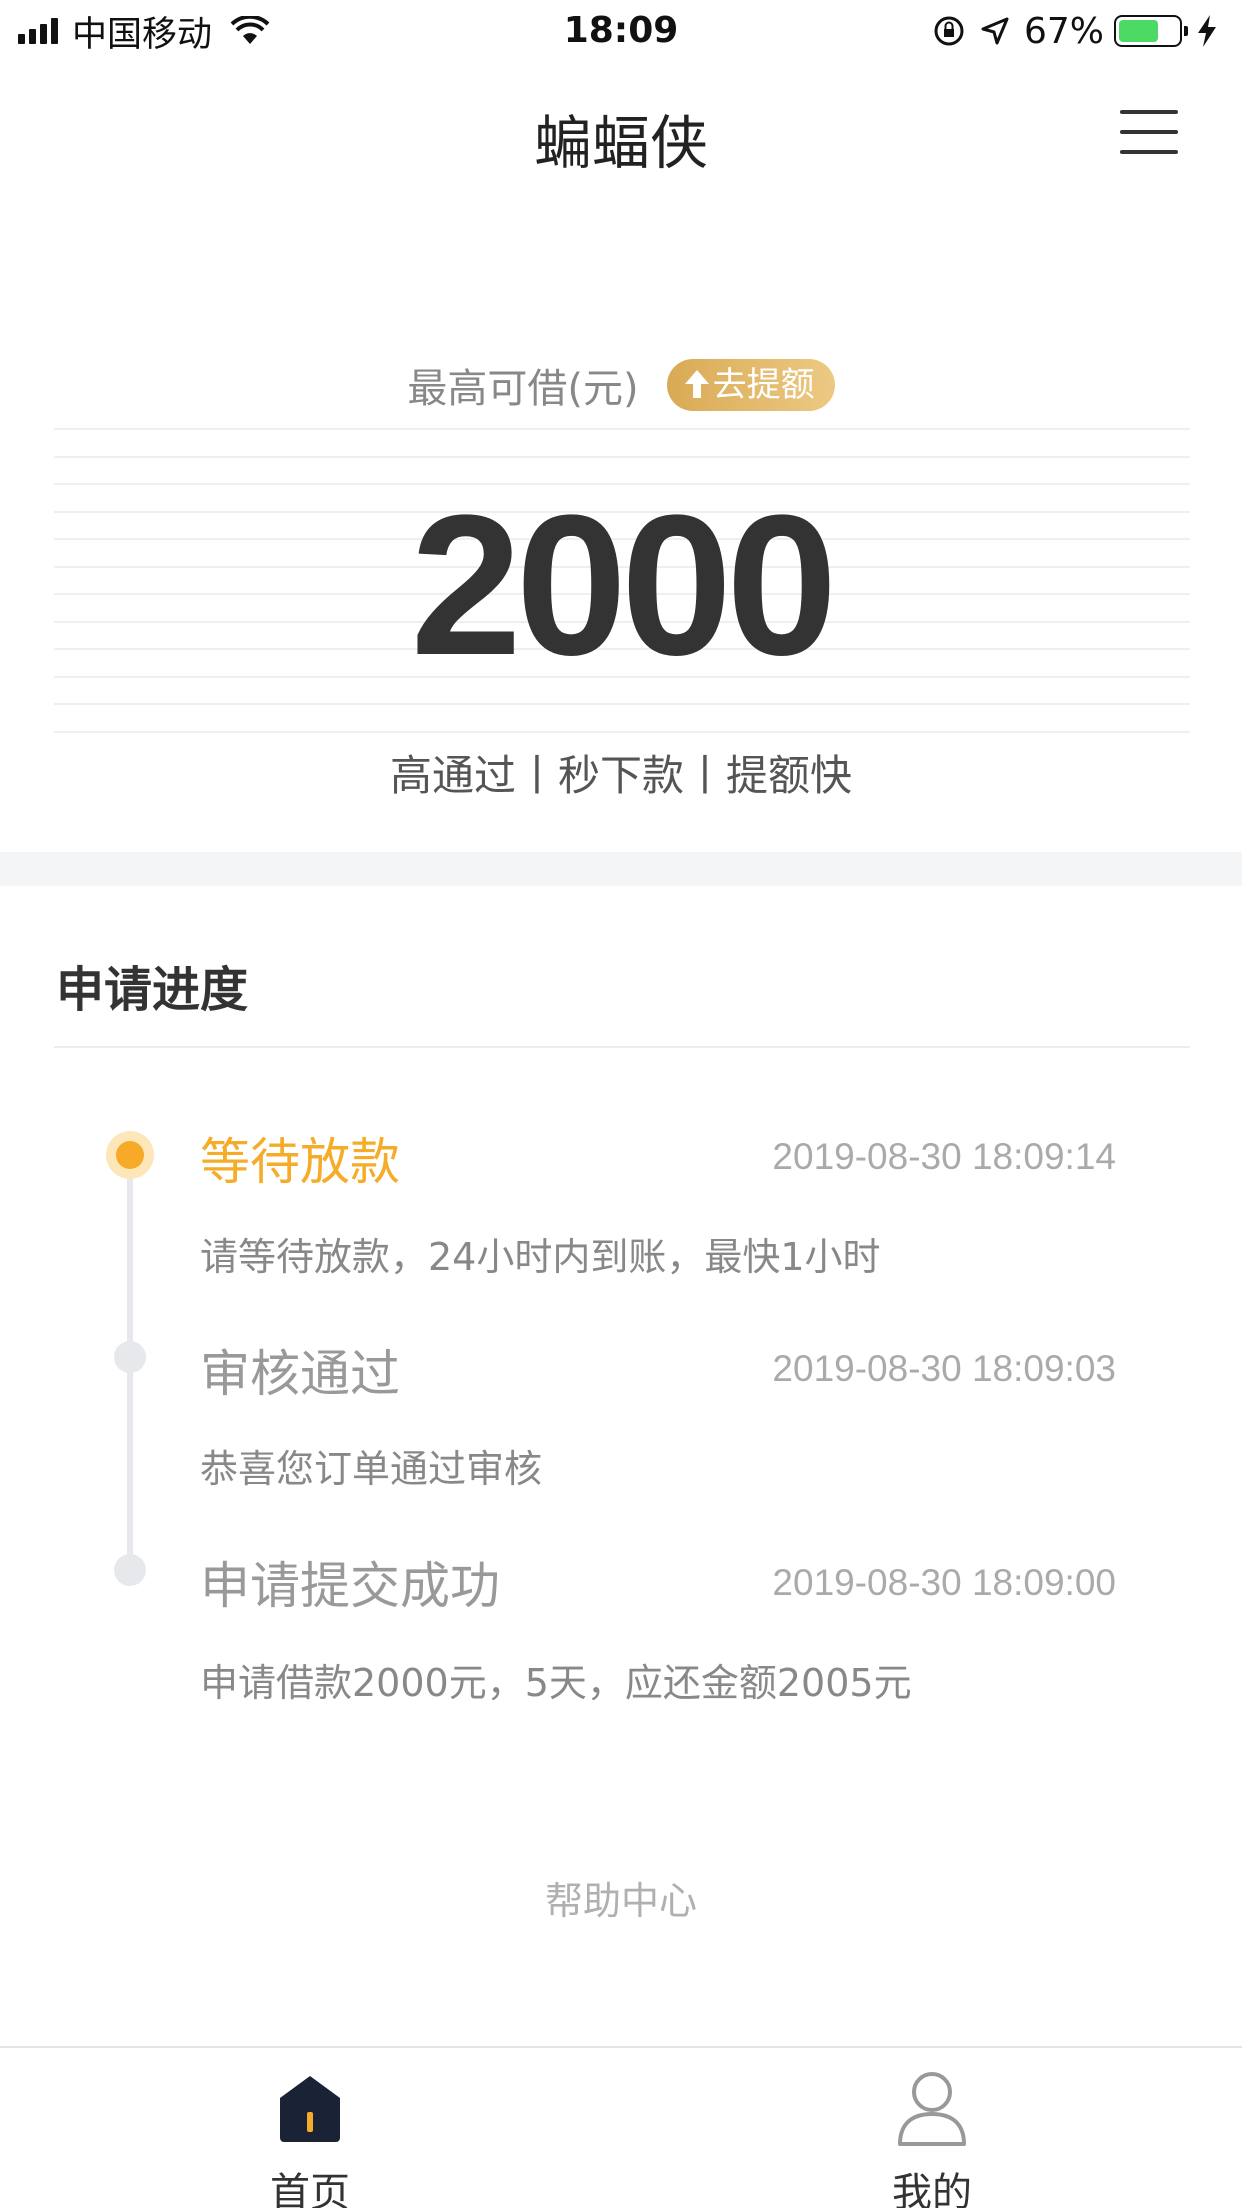 The width and height of the screenshot is (1242, 2208). I want to click on home-icon, so click(310, 2109).